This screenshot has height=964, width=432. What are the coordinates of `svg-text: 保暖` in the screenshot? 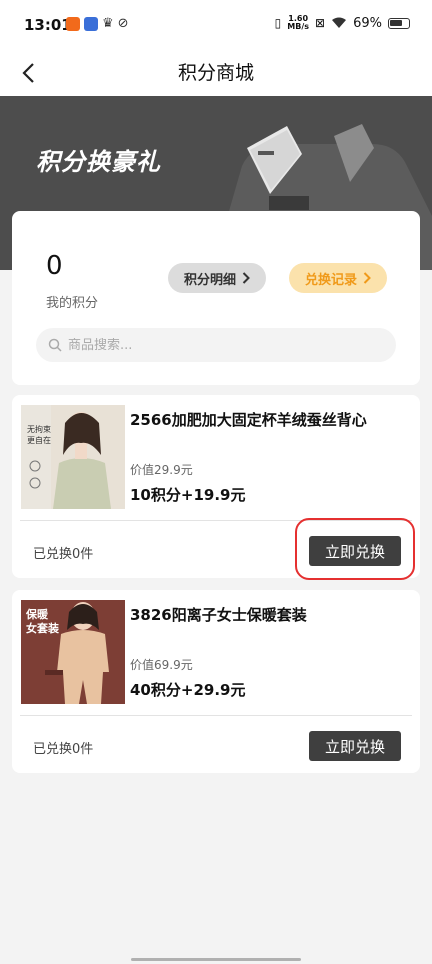 It's located at (37, 614).